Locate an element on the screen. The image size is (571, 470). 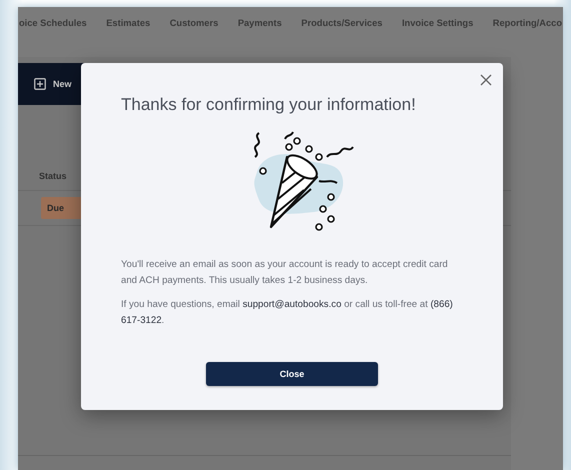
plus-square-icon is located at coordinates (40, 84).